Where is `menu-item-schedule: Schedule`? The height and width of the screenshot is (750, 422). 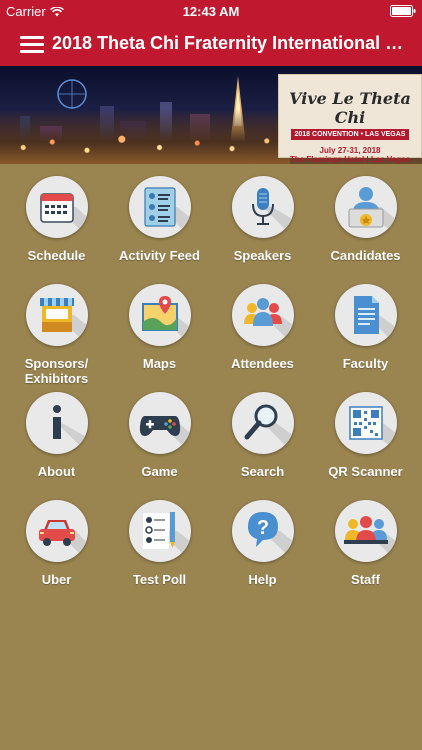
menu-item-schedule: Schedule is located at coordinates (56, 218).